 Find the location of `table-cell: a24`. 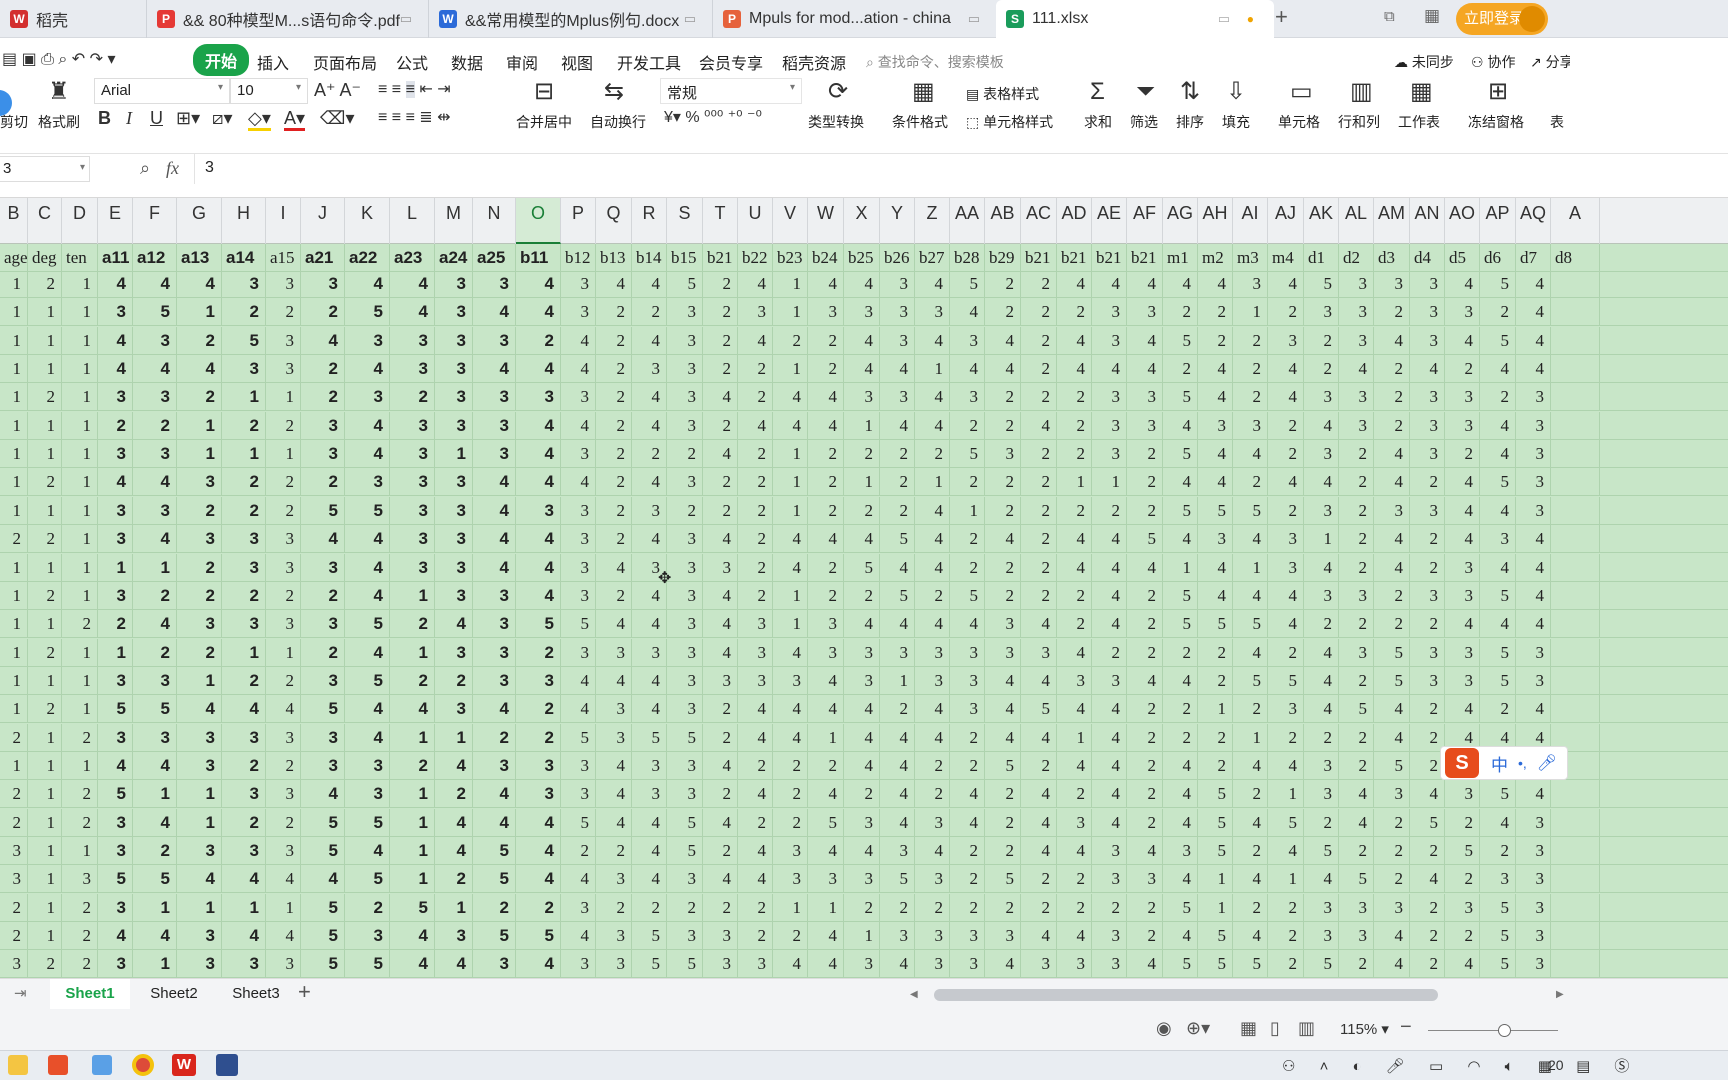

table-cell: a24 is located at coordinates (454, 258).